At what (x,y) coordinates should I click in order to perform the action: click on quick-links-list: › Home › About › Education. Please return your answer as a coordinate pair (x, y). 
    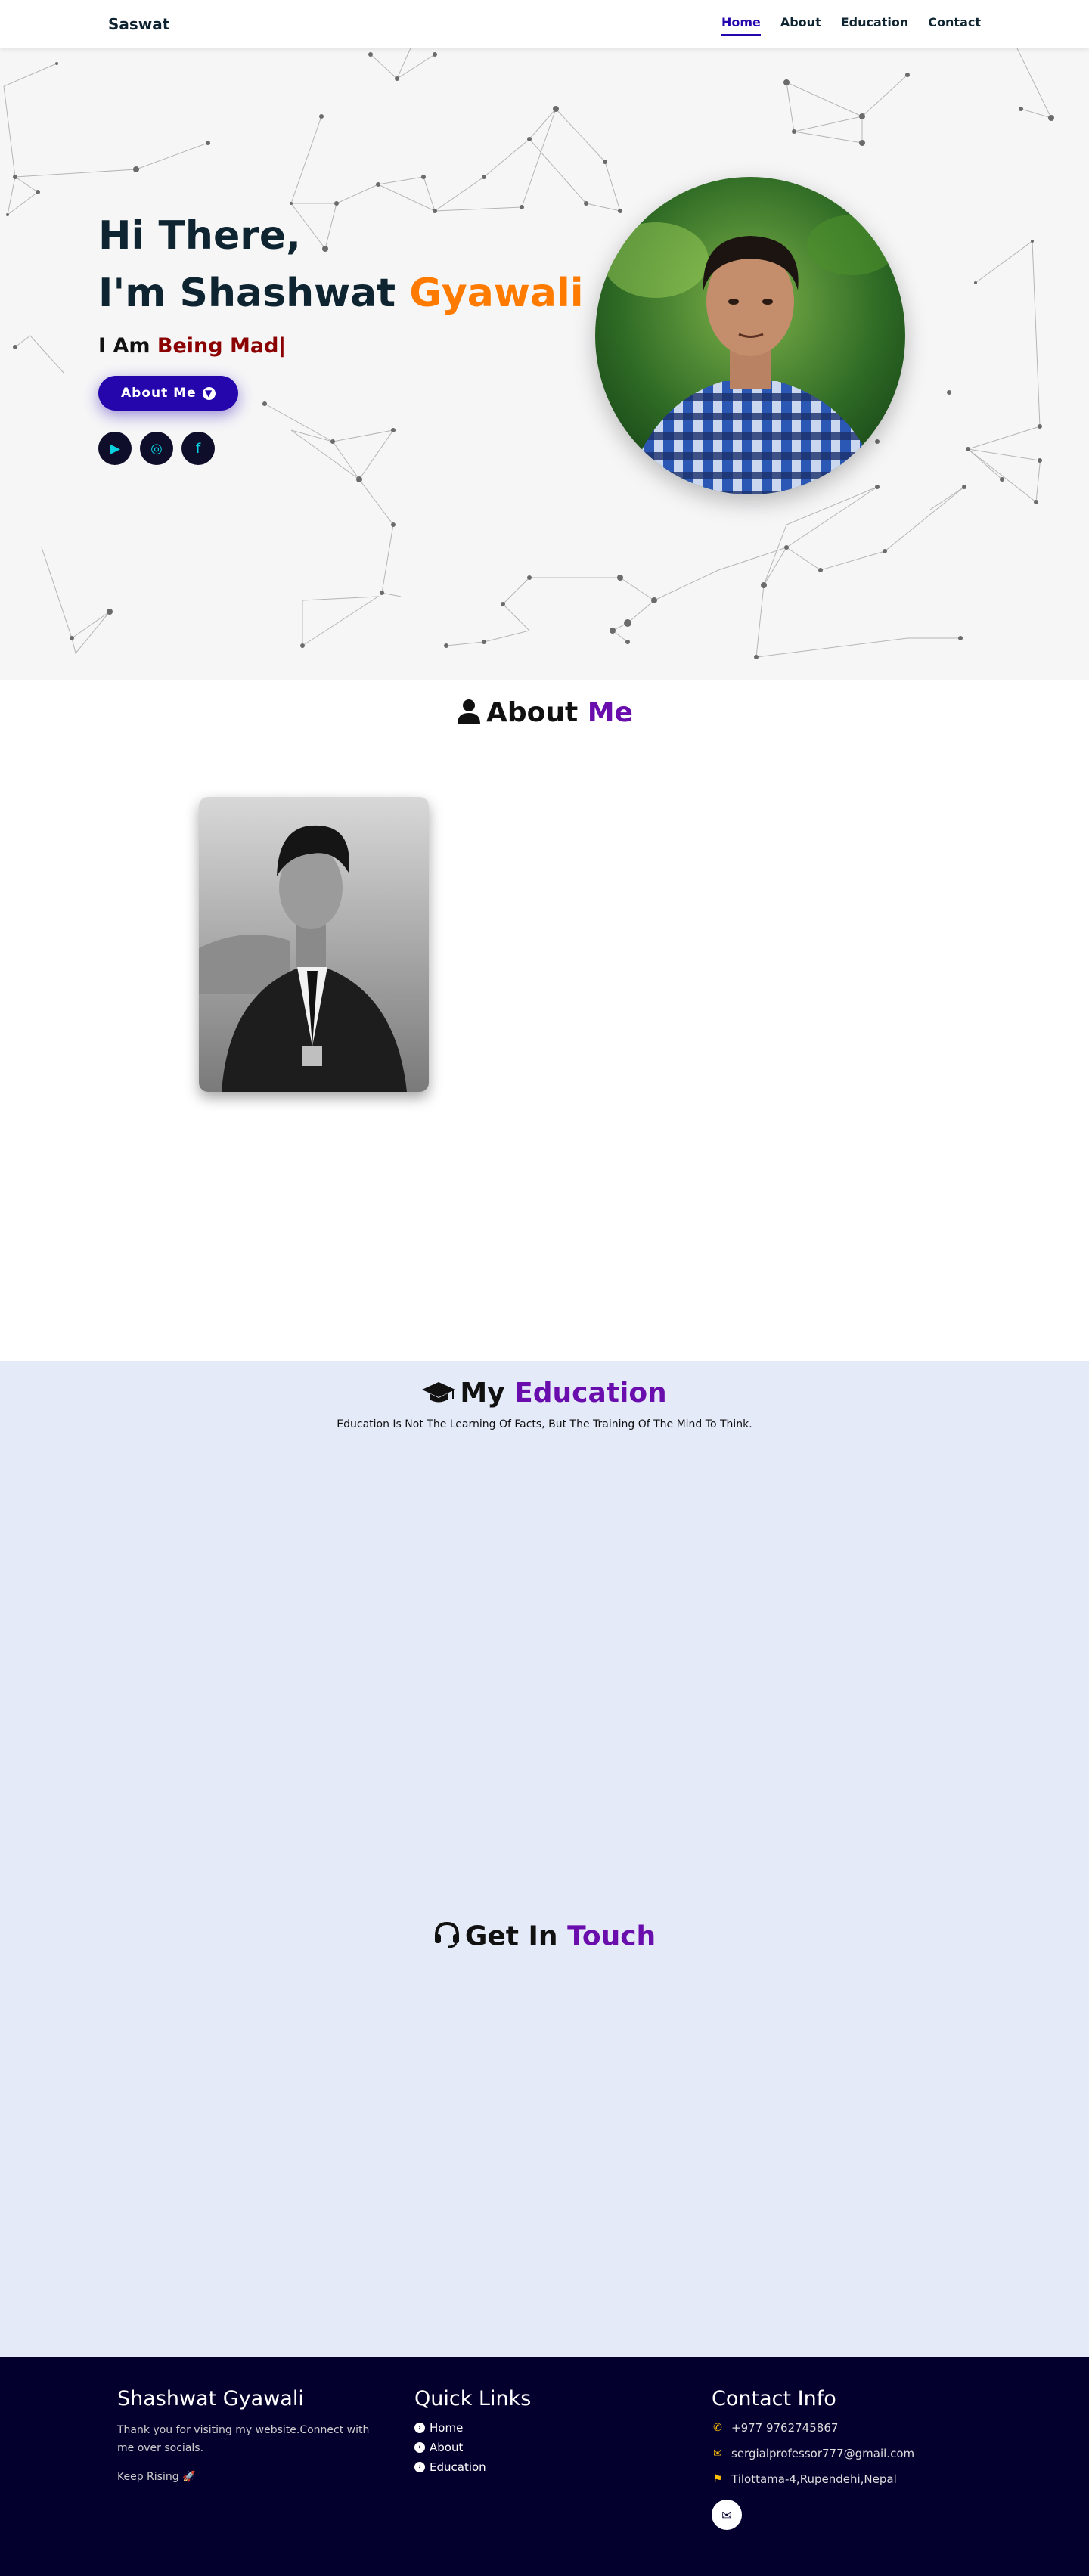
    Looking at the image, I should click on (472, 2447).